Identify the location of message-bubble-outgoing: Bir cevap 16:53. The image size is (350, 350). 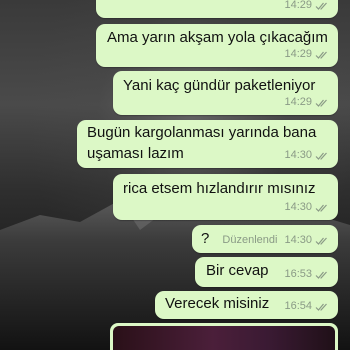
(266, 272).